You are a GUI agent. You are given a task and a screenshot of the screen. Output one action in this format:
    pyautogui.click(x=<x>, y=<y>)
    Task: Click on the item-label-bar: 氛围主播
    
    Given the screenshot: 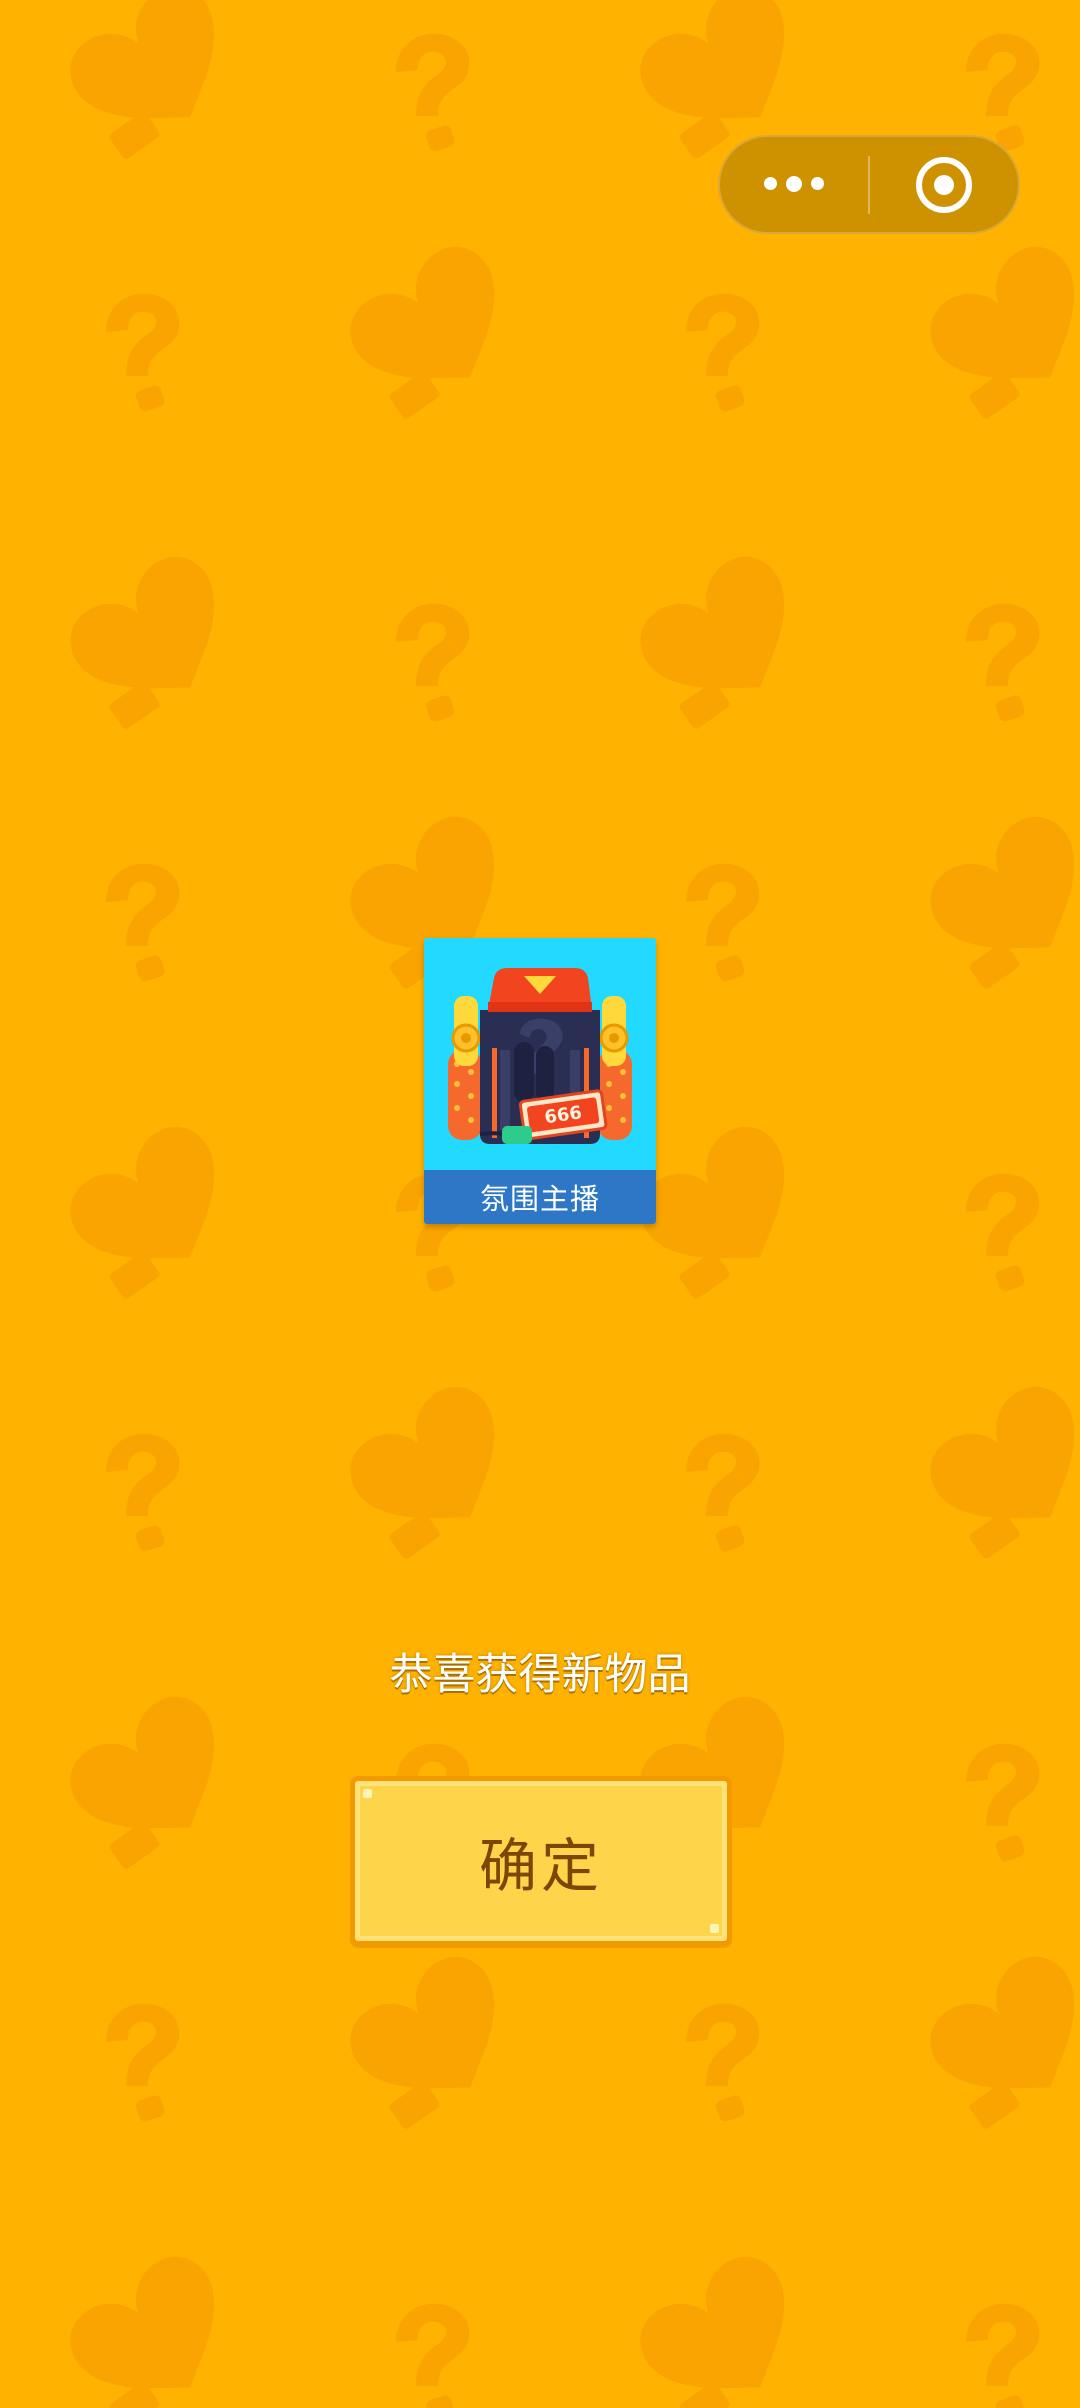 What is the action you would take?
    pyautogui.click(x=540, y=1197)
    